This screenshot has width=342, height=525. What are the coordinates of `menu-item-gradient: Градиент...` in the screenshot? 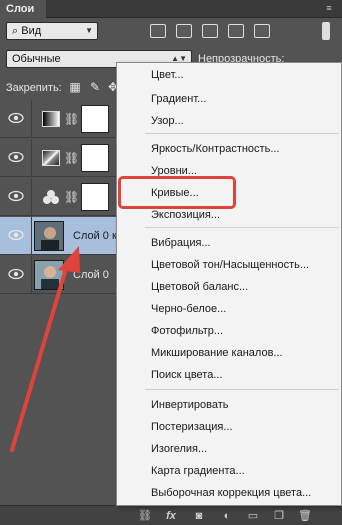 It's located at (229, 99).